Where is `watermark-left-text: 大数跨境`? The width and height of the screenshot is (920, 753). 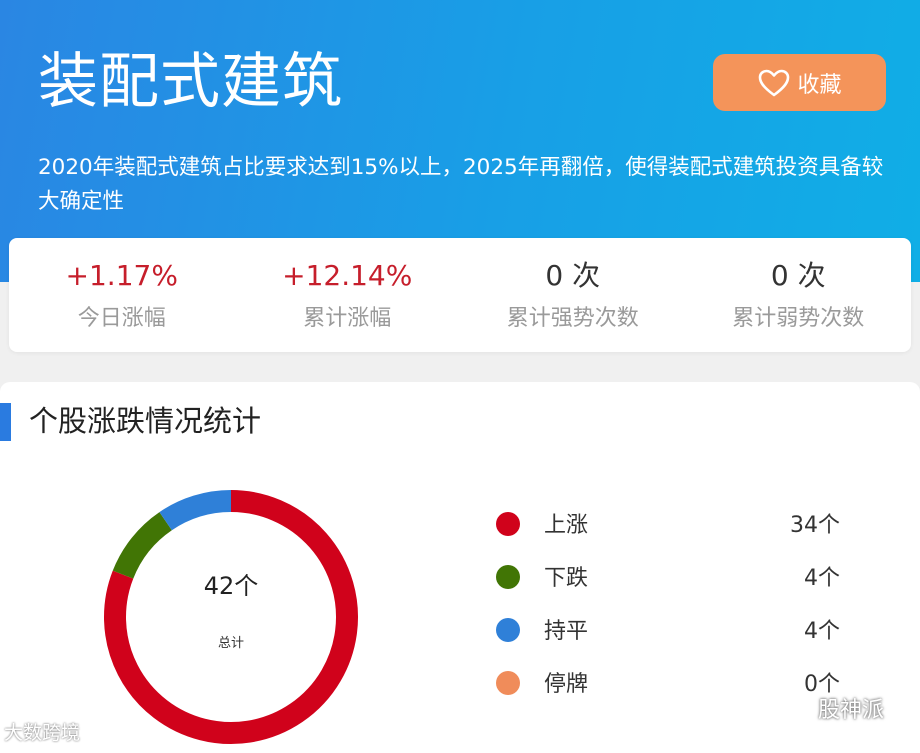
watermark-left-text: 大数跨境 is located at coordinates (42, 733).